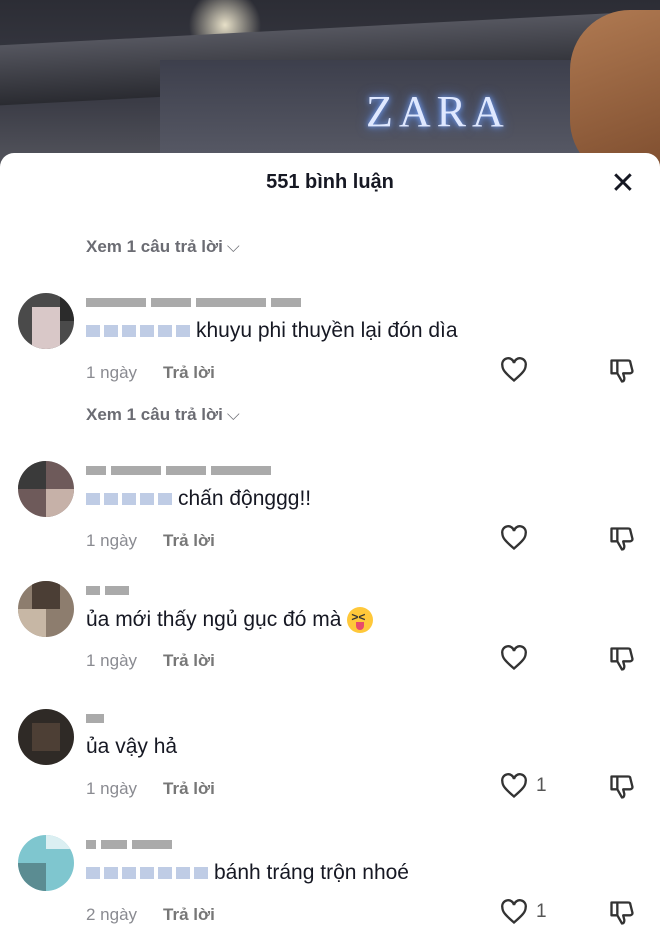  What do you see at coordinates (311, 872) in the screenshot?
I see `comment-body: bánh tráng trộn nhoé` at bounding box center [311, 872].